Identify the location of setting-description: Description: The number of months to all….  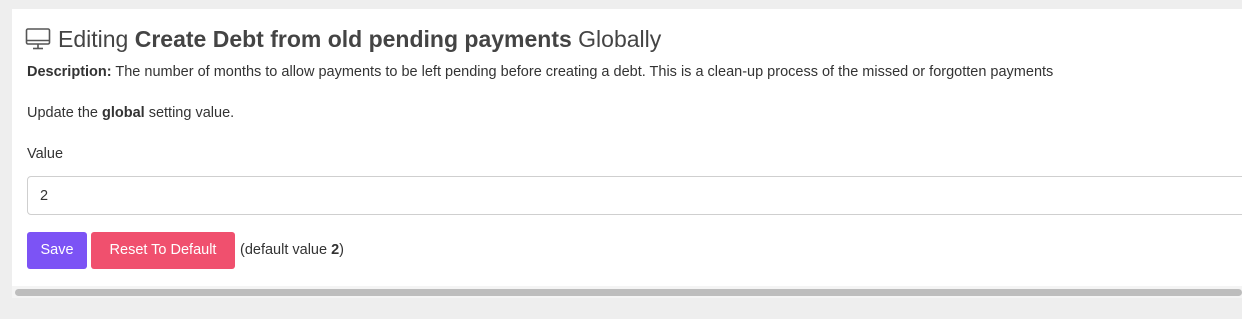
(540, 72).